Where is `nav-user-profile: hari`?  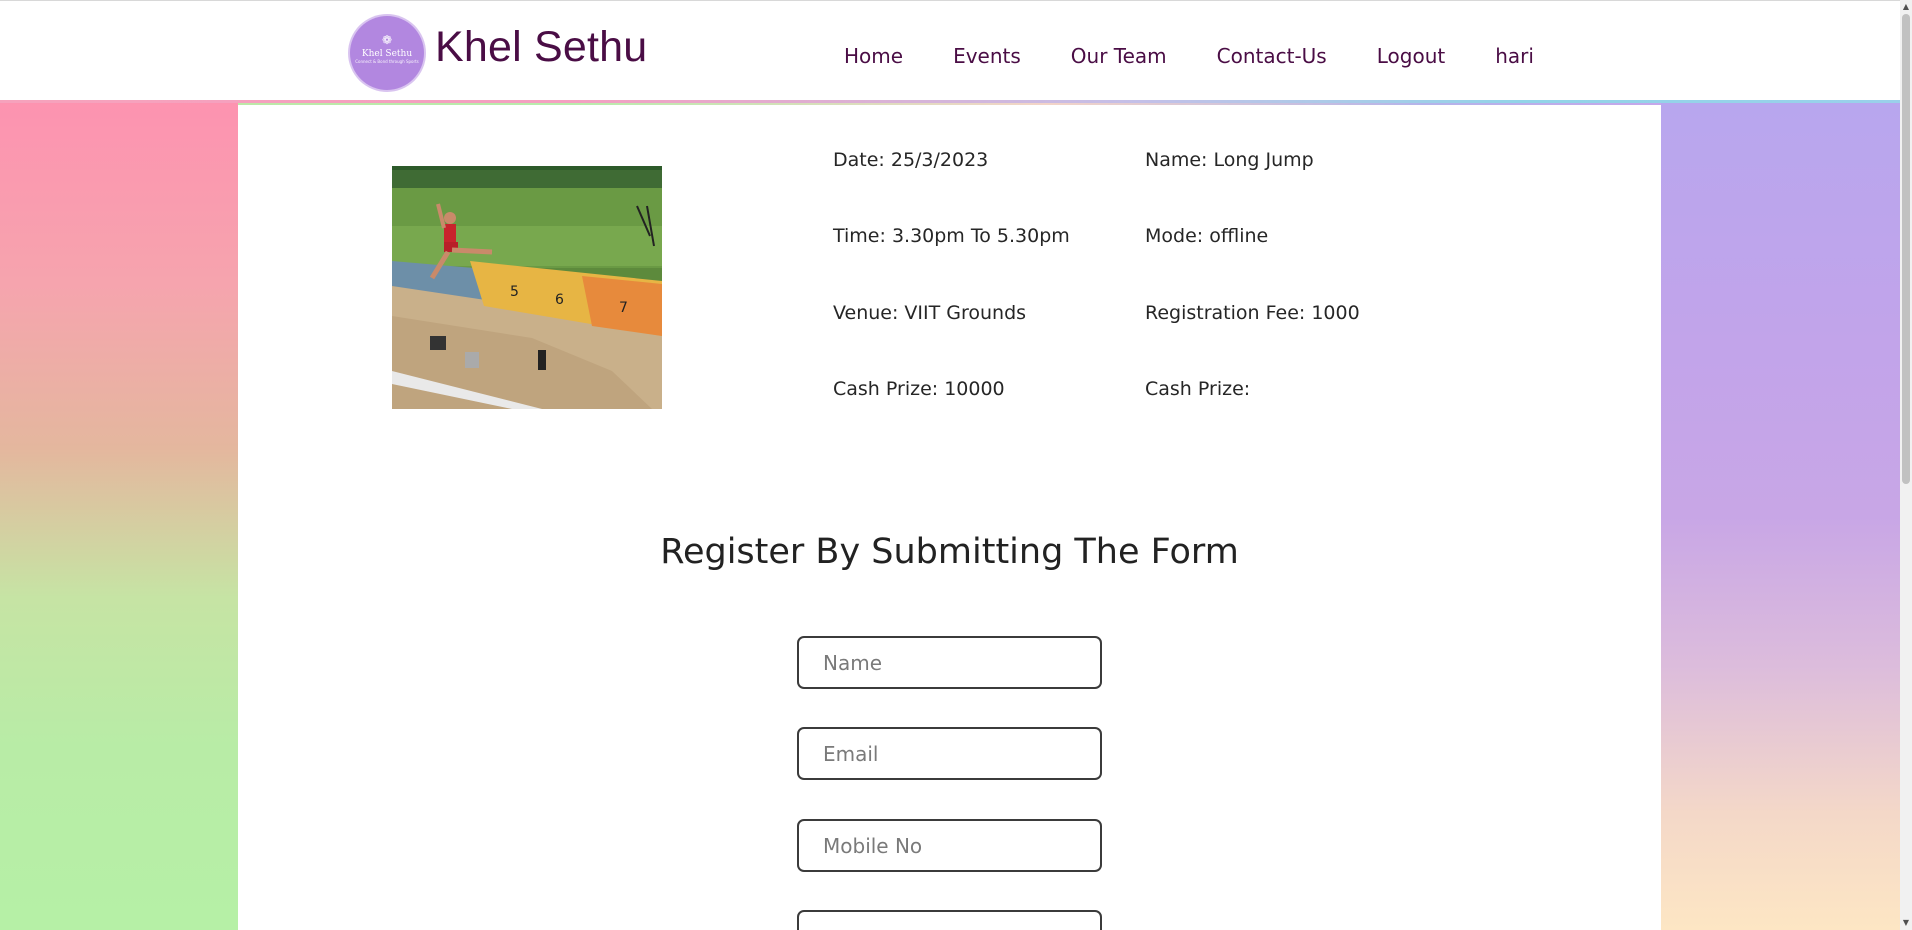
nav-user-profile: hari is located at coordinates (1514, 56).